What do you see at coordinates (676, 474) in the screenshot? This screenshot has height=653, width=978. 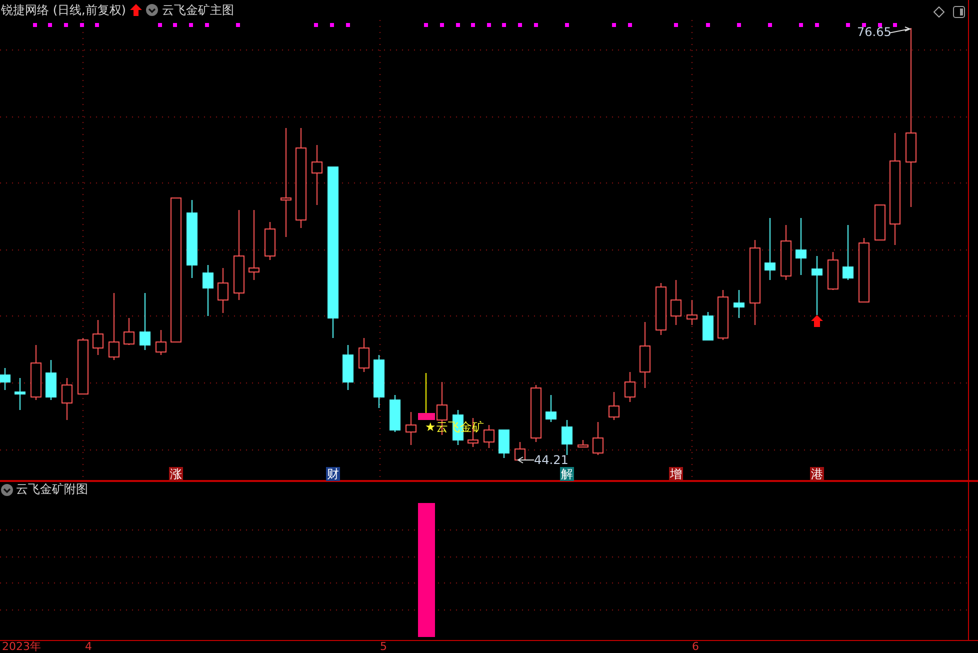 I see `event-marker: 增` at bounding box center [676, 474].